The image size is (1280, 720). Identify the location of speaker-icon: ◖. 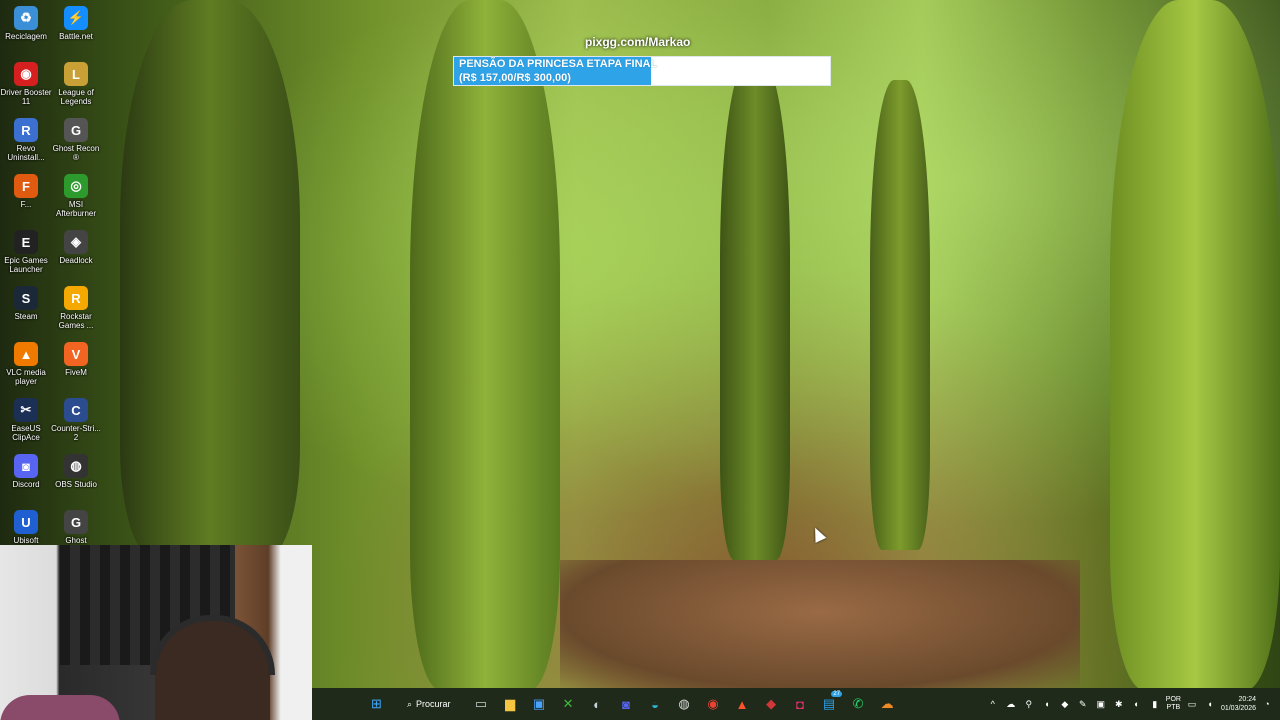
(1210, 704).